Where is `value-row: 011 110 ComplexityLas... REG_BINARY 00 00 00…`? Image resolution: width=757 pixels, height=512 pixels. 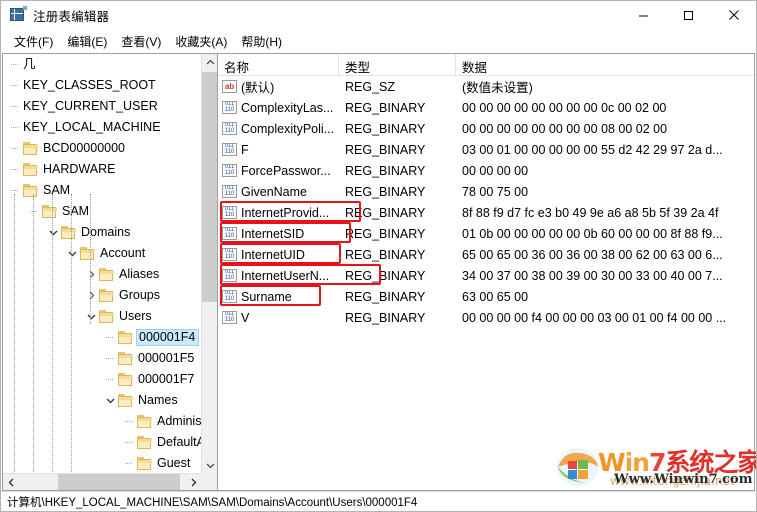 value-row: 011 110 ComplexityLas... REG_BINARY 00 00 00… is located at coordinates (486, 107).